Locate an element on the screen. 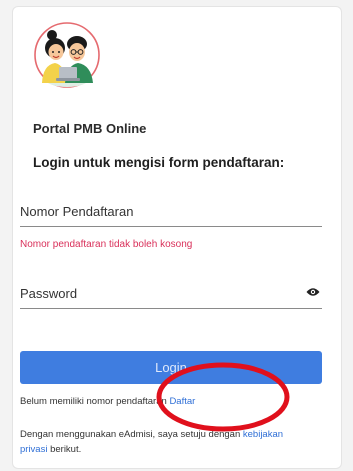  daftar-link: Daftar is located at coordinates (182, 401).